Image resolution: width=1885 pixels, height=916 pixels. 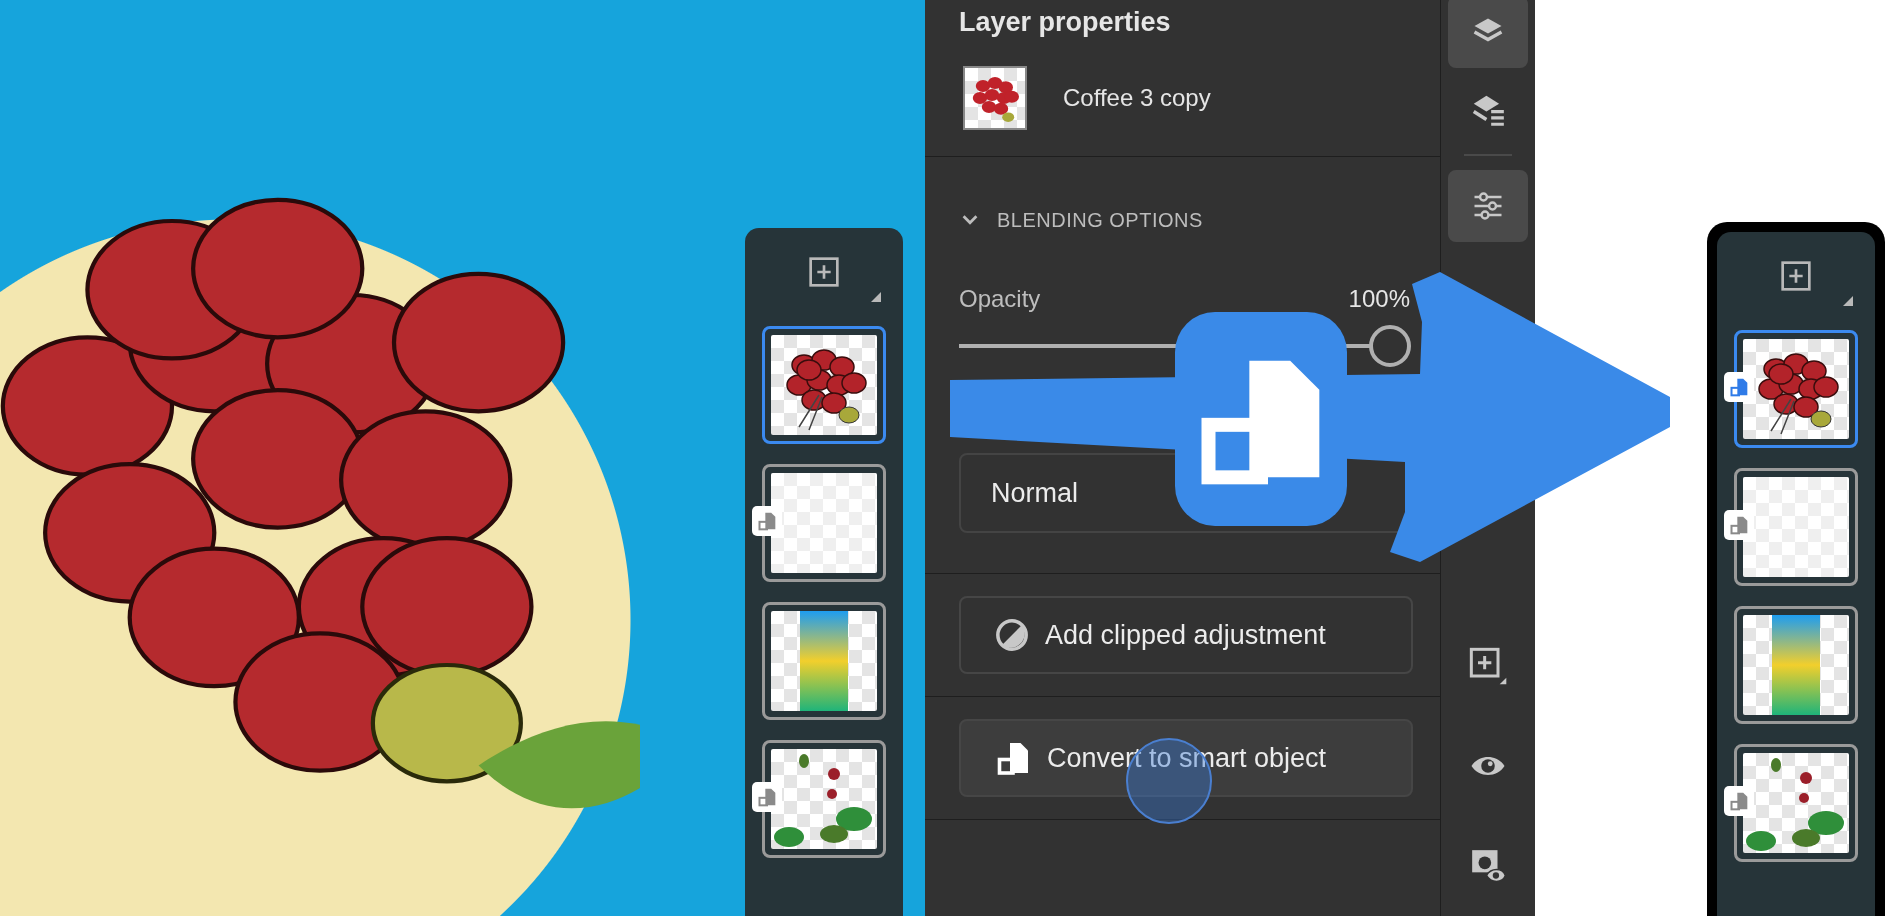 I want to click on add-icon, so click(x=1488, y=666).